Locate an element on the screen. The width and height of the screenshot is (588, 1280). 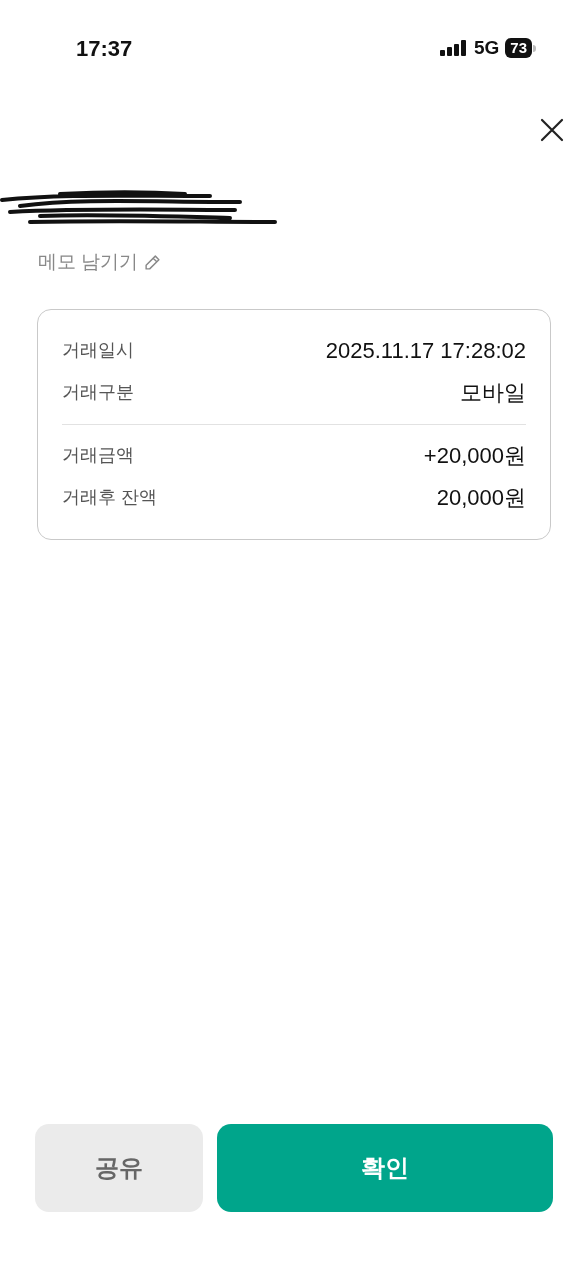
detail-label: 거래금액 is located at coordinates (98, 455).